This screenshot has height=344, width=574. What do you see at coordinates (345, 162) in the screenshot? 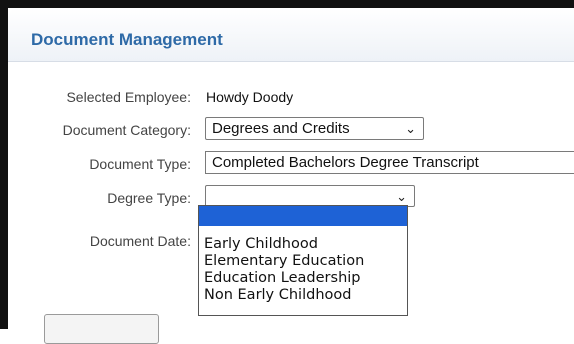
I see `document-type-value: Completed Bachelors Degree Transcript` at bounding box center [345, 162].